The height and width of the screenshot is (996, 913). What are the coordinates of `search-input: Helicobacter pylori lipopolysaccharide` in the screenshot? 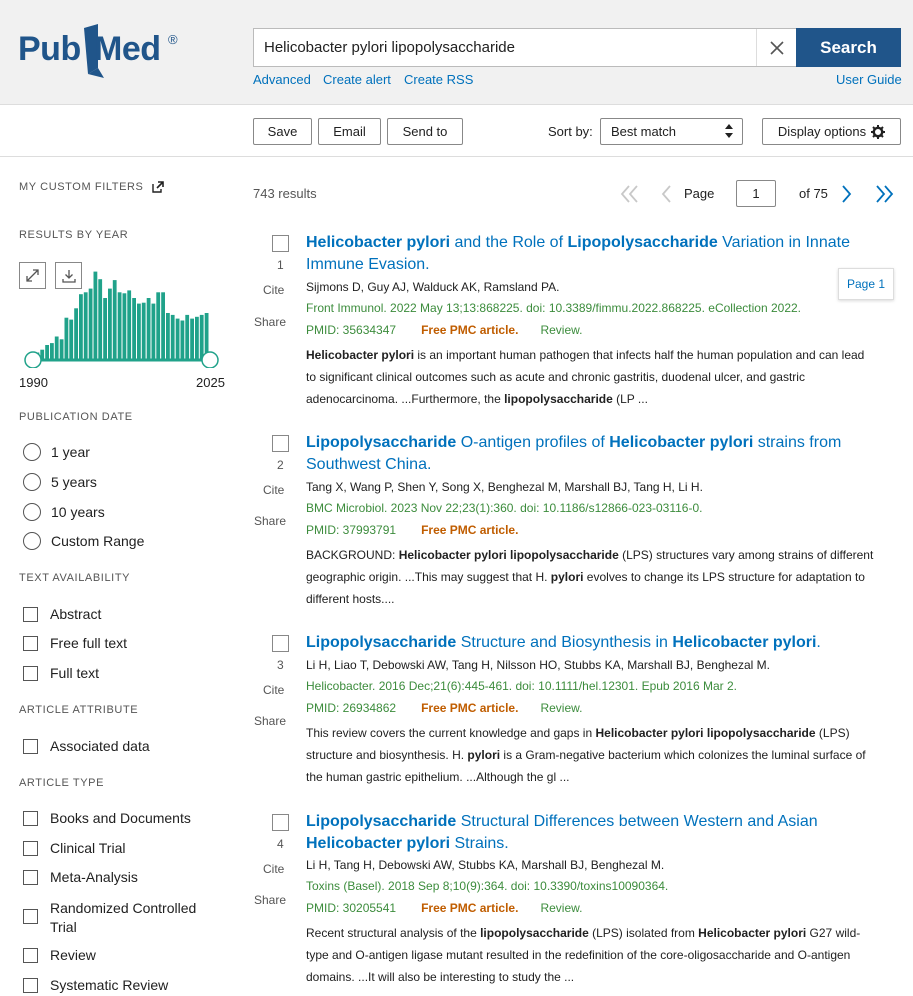 It's located at (524, 47).